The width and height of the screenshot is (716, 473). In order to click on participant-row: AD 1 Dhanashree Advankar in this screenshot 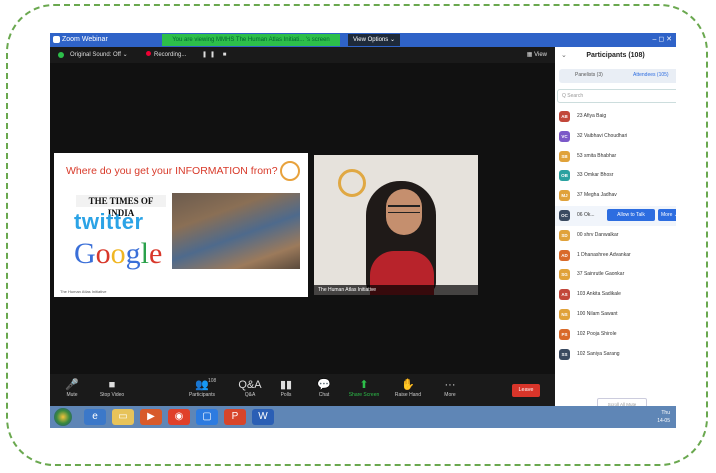, I will do `click(615, 256)`.